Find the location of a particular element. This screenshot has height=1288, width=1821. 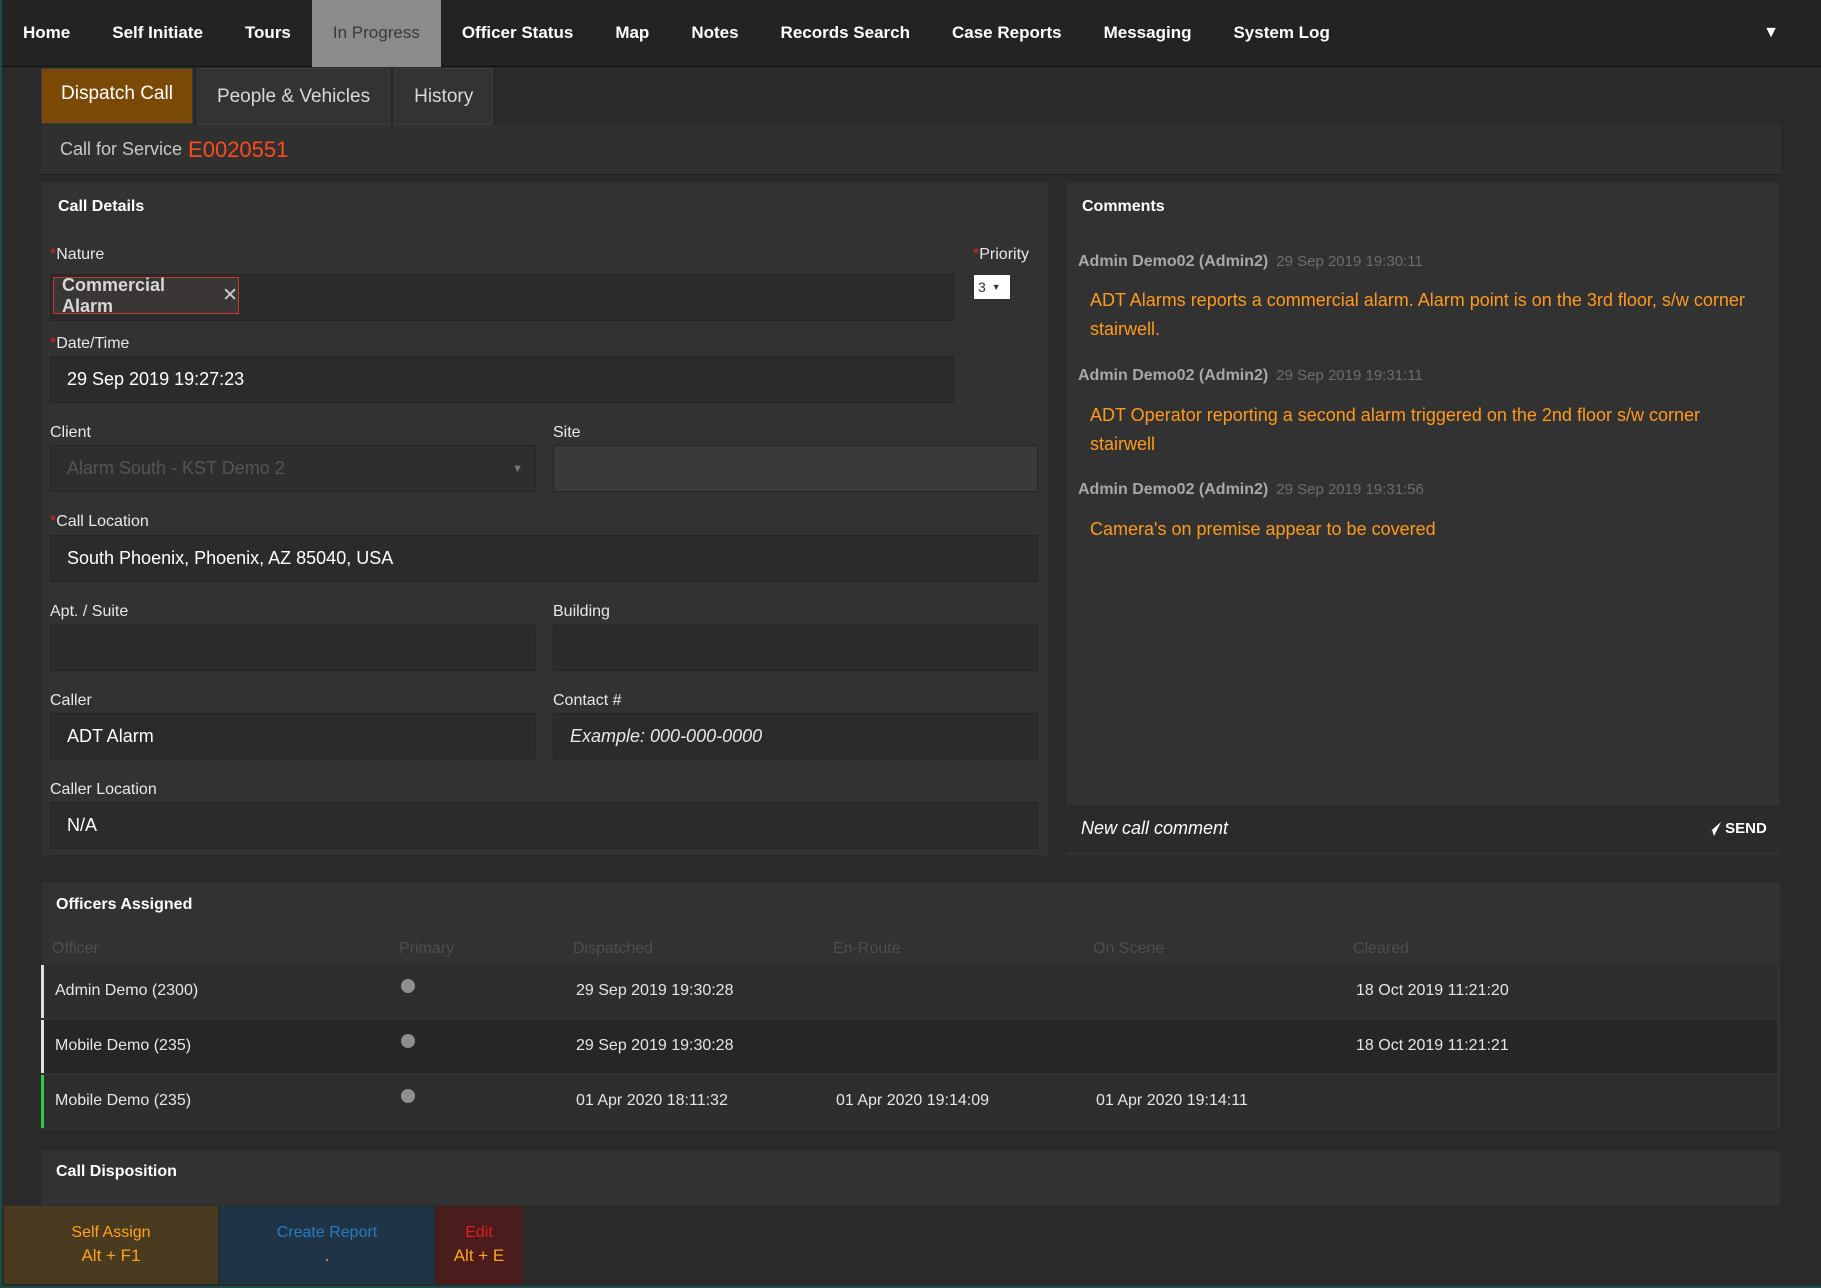

cleared-time: 18 Oct 2019 11:21:20 is located at coordinates (1432, 990).